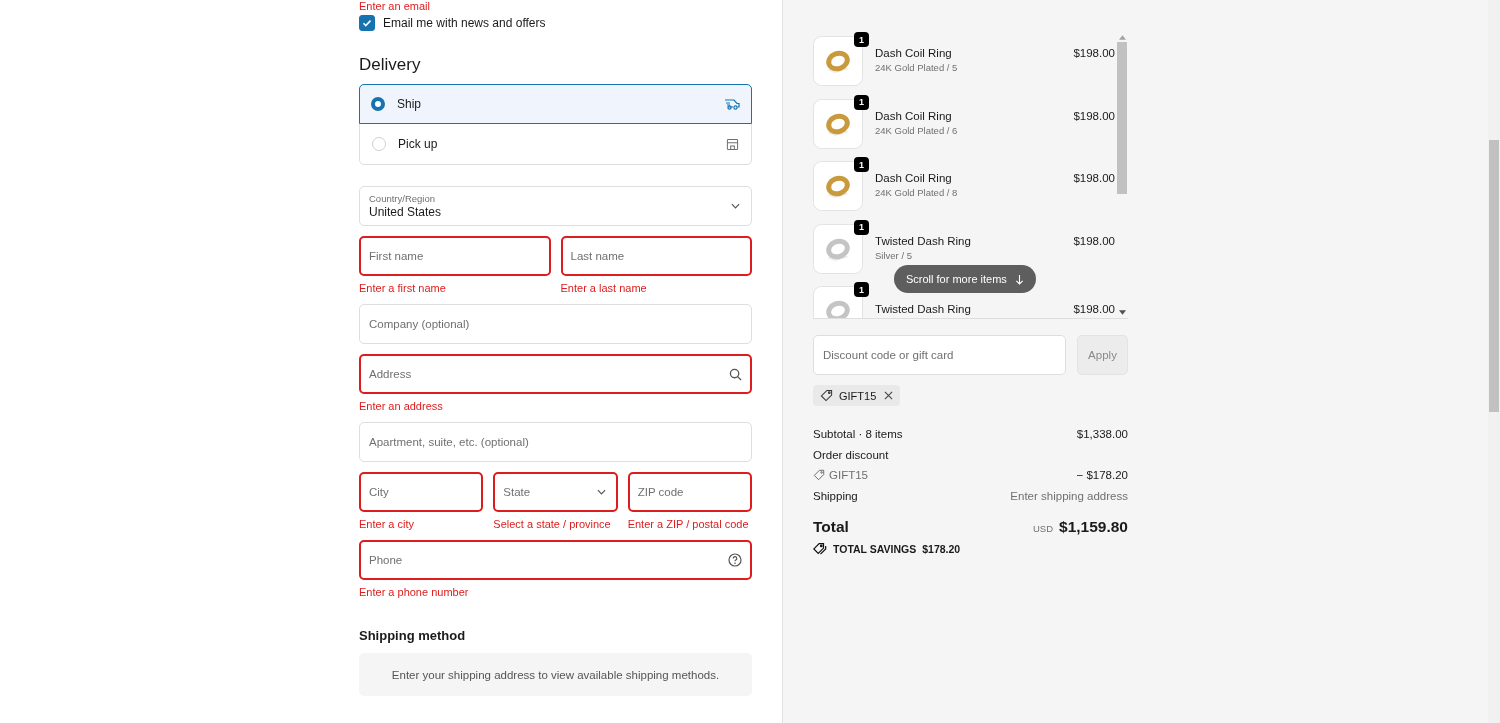  What do you see at coordinates (555, 492) in the screenshot?
I see `state-select: State` at bounding box center [555, 492].